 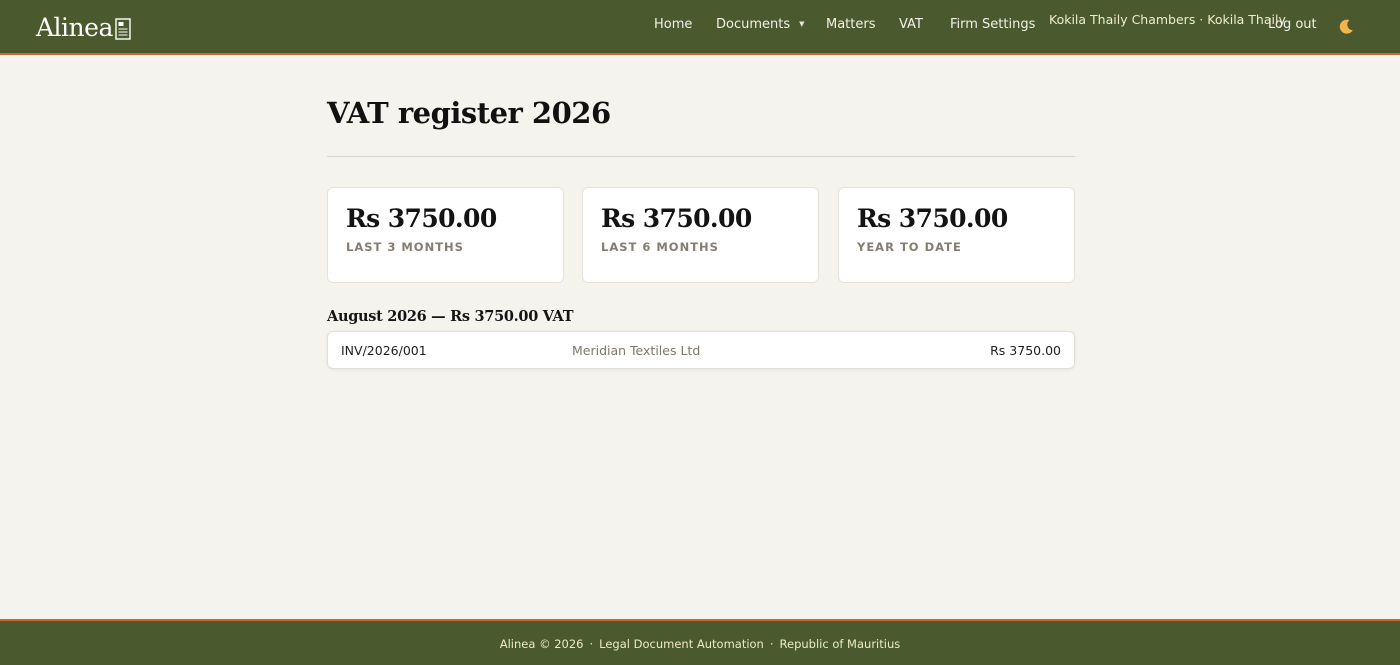 What do you see at coordinates (956, 235) in the screenshot?
I see `stat-card-year-to-date: Rs 3750.00 Year to date` at bounding box center [956, 235].